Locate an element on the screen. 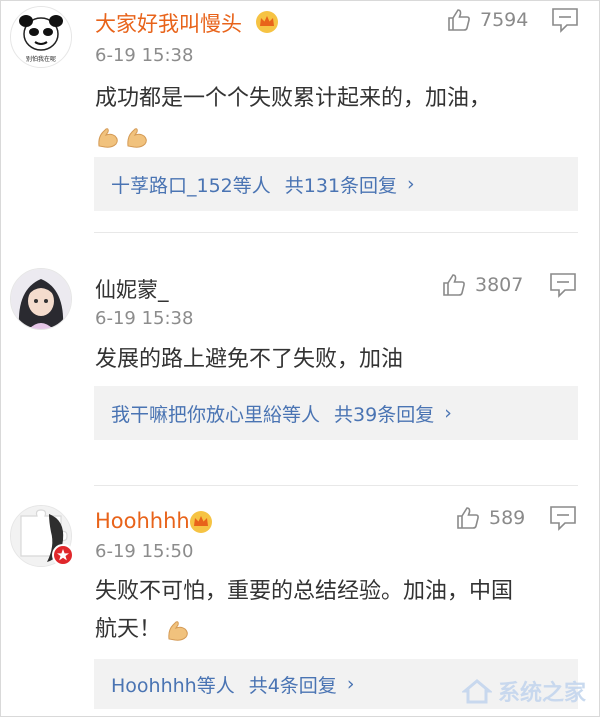 Image resolution: width=600 pixels, height=717 pixels. avatar-caption: 别怕我在呢 is located at coordinates (40, 59).